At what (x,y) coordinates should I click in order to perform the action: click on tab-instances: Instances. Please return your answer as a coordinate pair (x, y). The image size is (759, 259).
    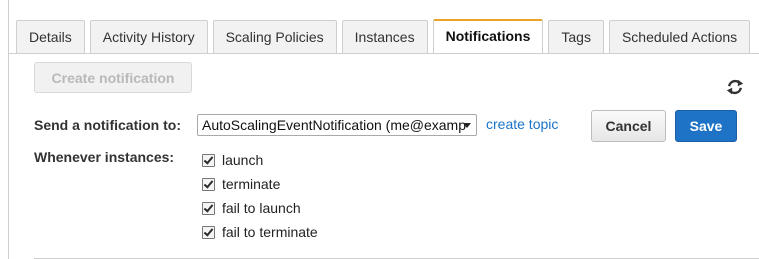
    Looking at the image, I should click on (384, 36).